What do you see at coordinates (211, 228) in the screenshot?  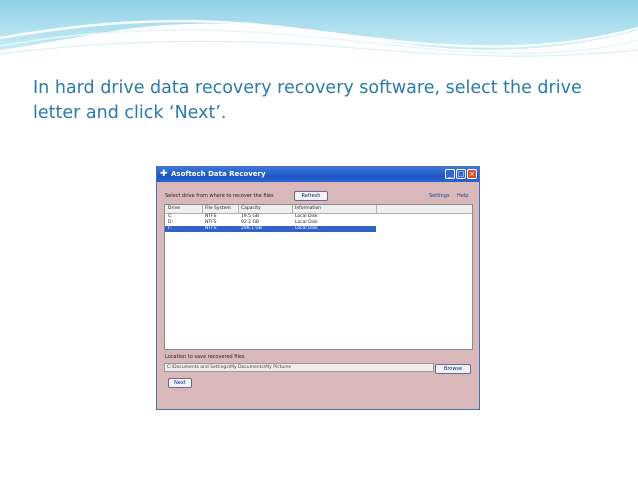 I see `file-system-cell: NTFS` at bounding box center [211, 228].